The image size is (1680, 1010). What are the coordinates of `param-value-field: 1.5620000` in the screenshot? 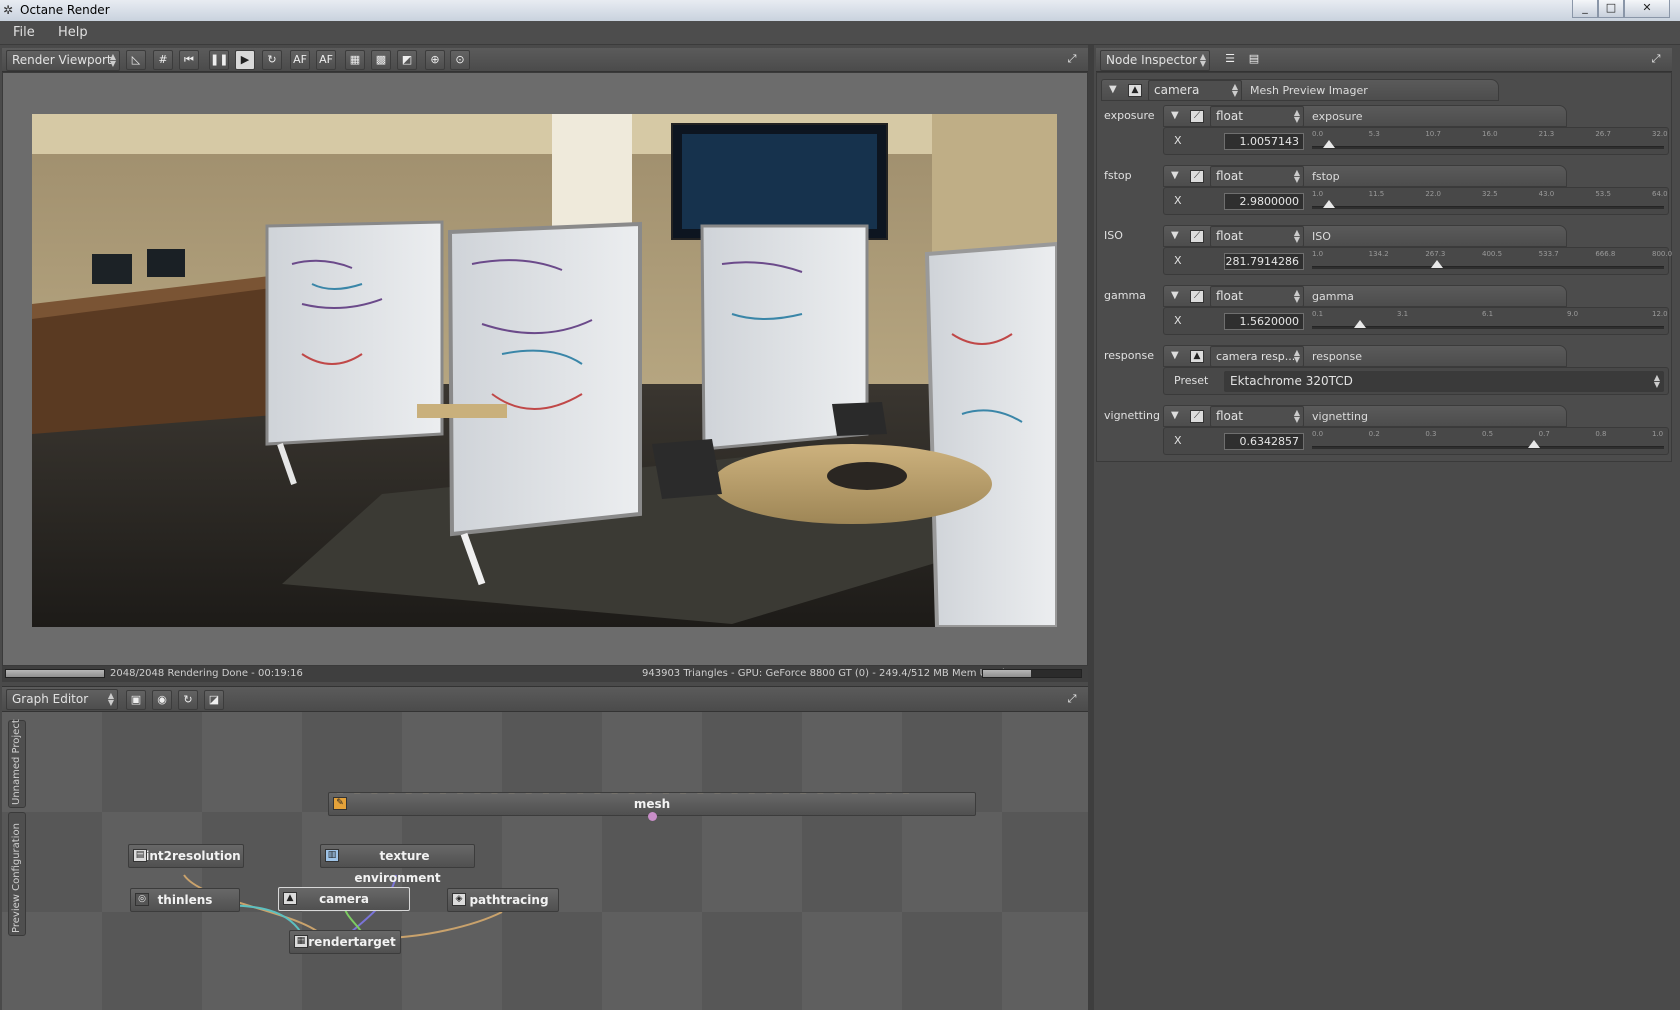 It's located at (1264, 321).